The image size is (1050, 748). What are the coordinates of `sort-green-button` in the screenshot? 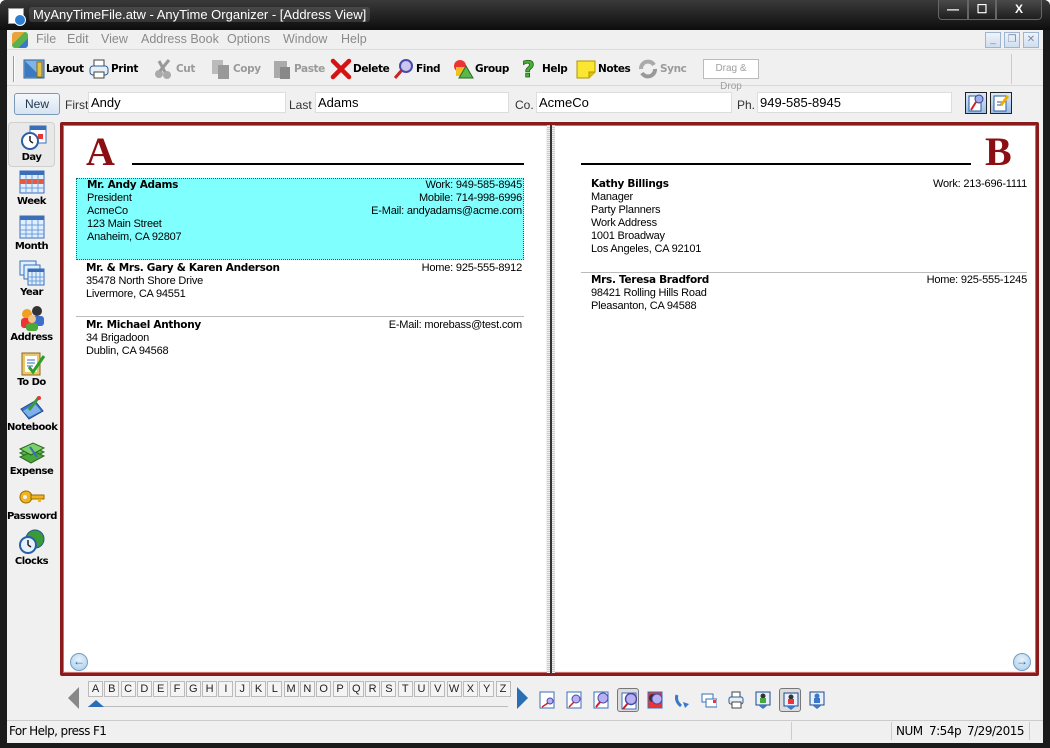 It's located at (763, 700).